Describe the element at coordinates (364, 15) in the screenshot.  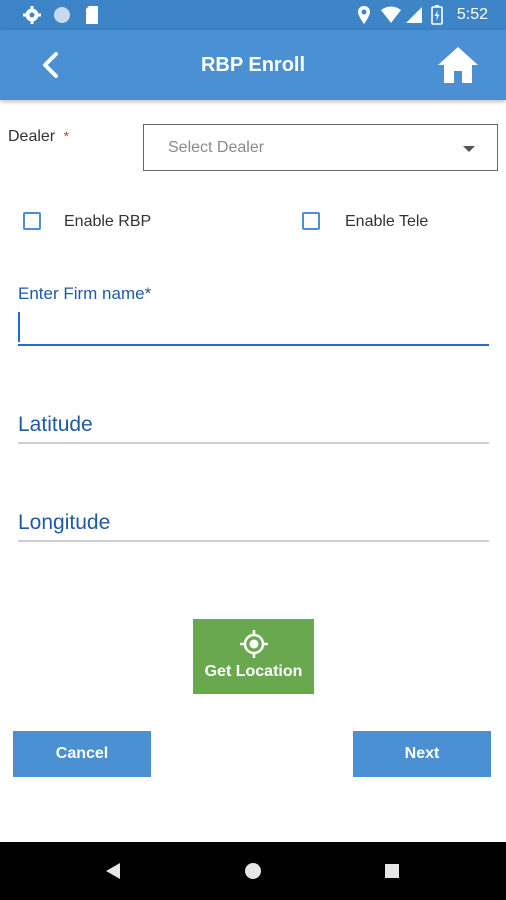
I see `location-icon` at that location.